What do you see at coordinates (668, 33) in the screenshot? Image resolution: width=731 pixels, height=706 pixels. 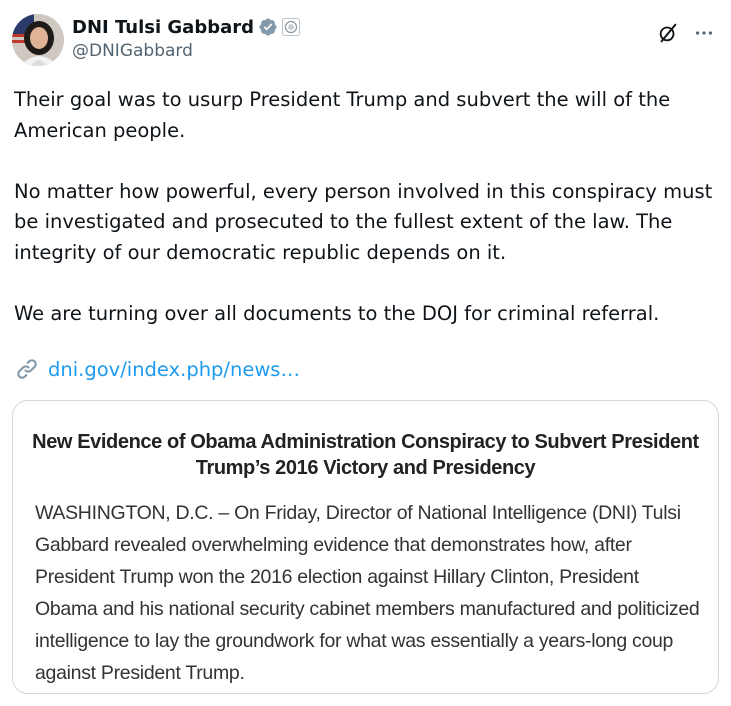 I see `grok-icon` at bounding box center [668, 33].